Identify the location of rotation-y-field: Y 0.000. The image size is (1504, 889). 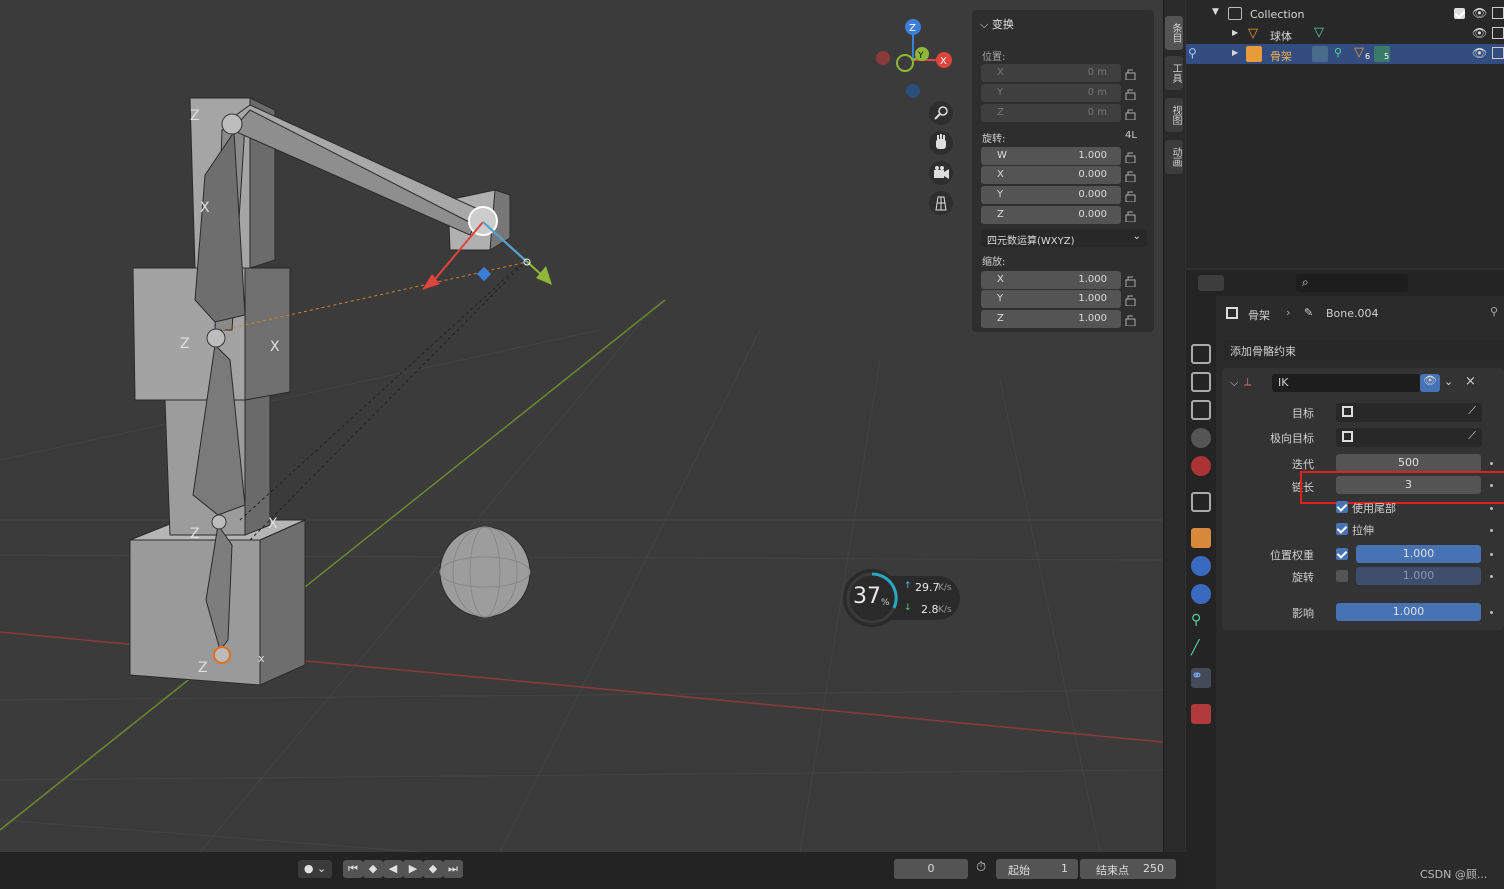
(1051, 195).